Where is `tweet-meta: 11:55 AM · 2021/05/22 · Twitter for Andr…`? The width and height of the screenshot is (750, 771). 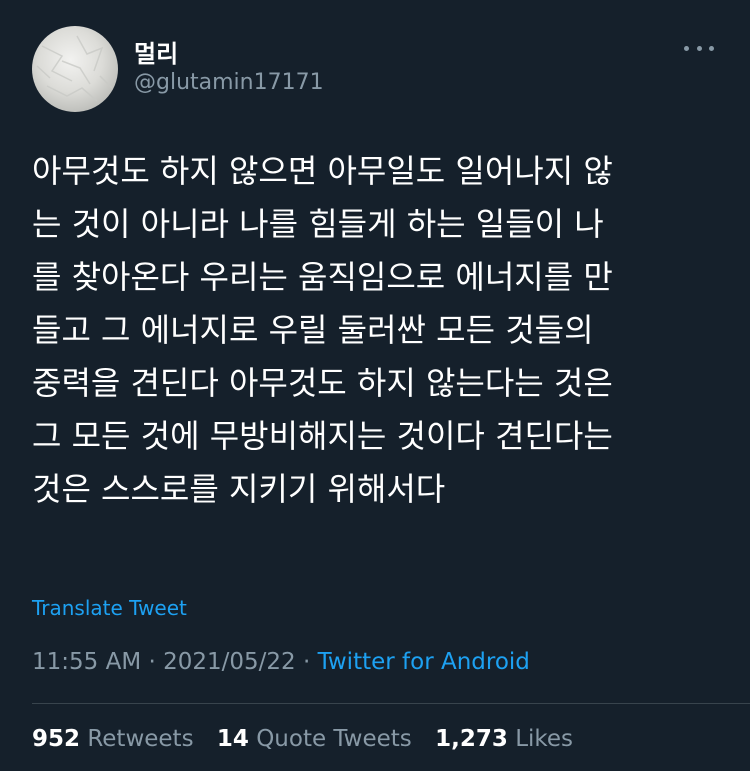 tweet-meta: 11:55 AM · 2021/05/22 · Twitter for Andr… is located at coordinates (281, 662).